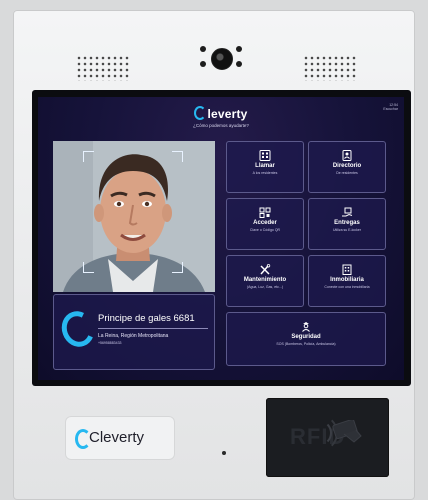 This screenshot has height=500, width=428. I want to click on status-label: Escuchar, so click(390, 109).